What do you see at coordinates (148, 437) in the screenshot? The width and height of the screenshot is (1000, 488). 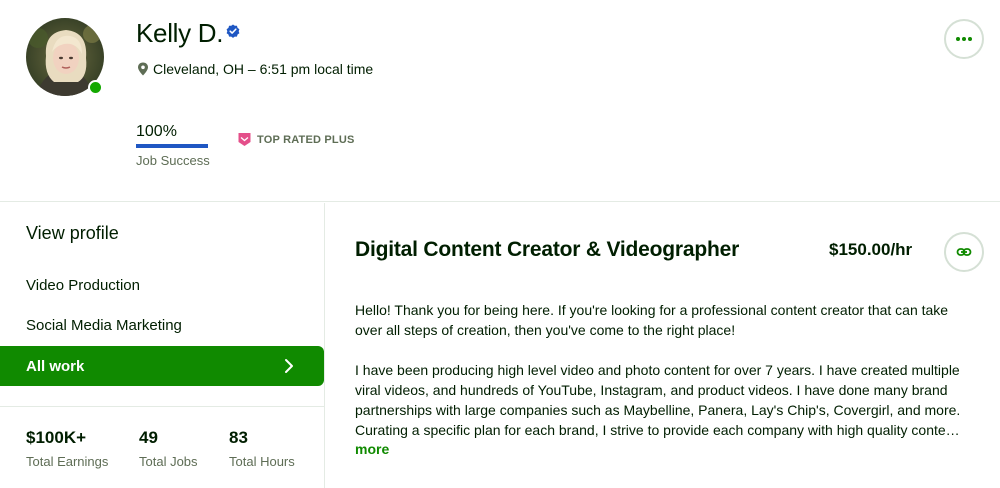 I see `stat-value: 49` at bounding box center [148, 437].